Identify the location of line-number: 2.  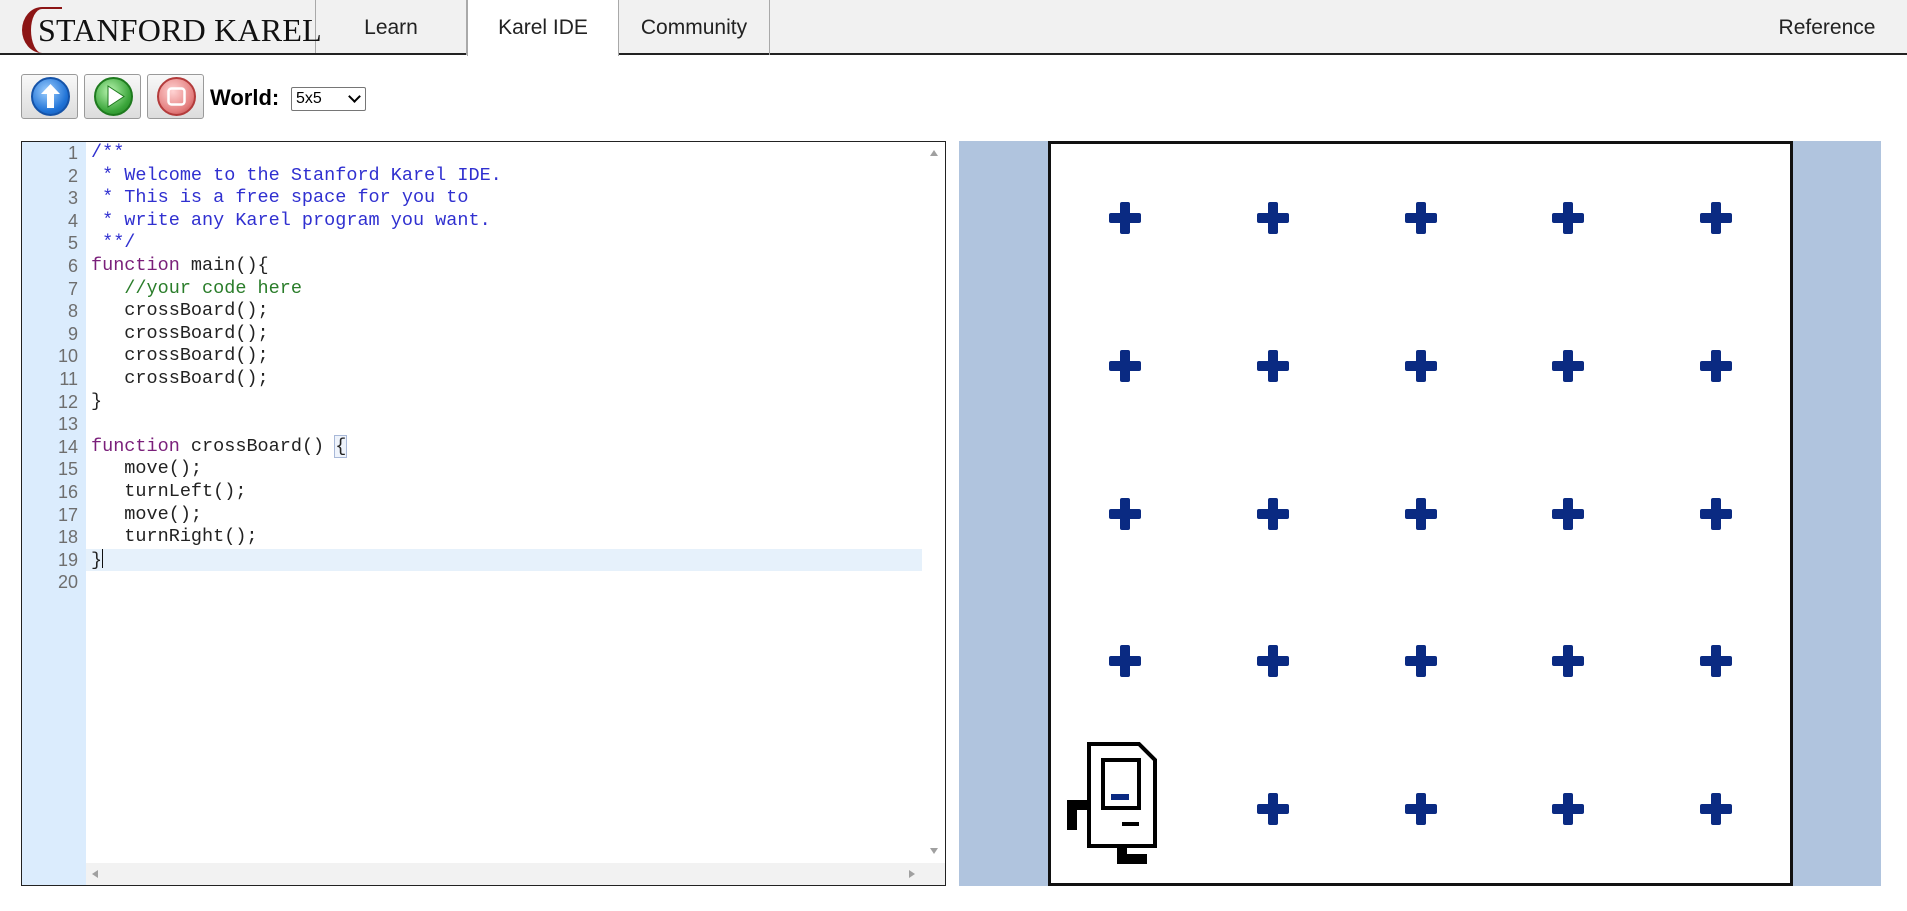
(72, 175).